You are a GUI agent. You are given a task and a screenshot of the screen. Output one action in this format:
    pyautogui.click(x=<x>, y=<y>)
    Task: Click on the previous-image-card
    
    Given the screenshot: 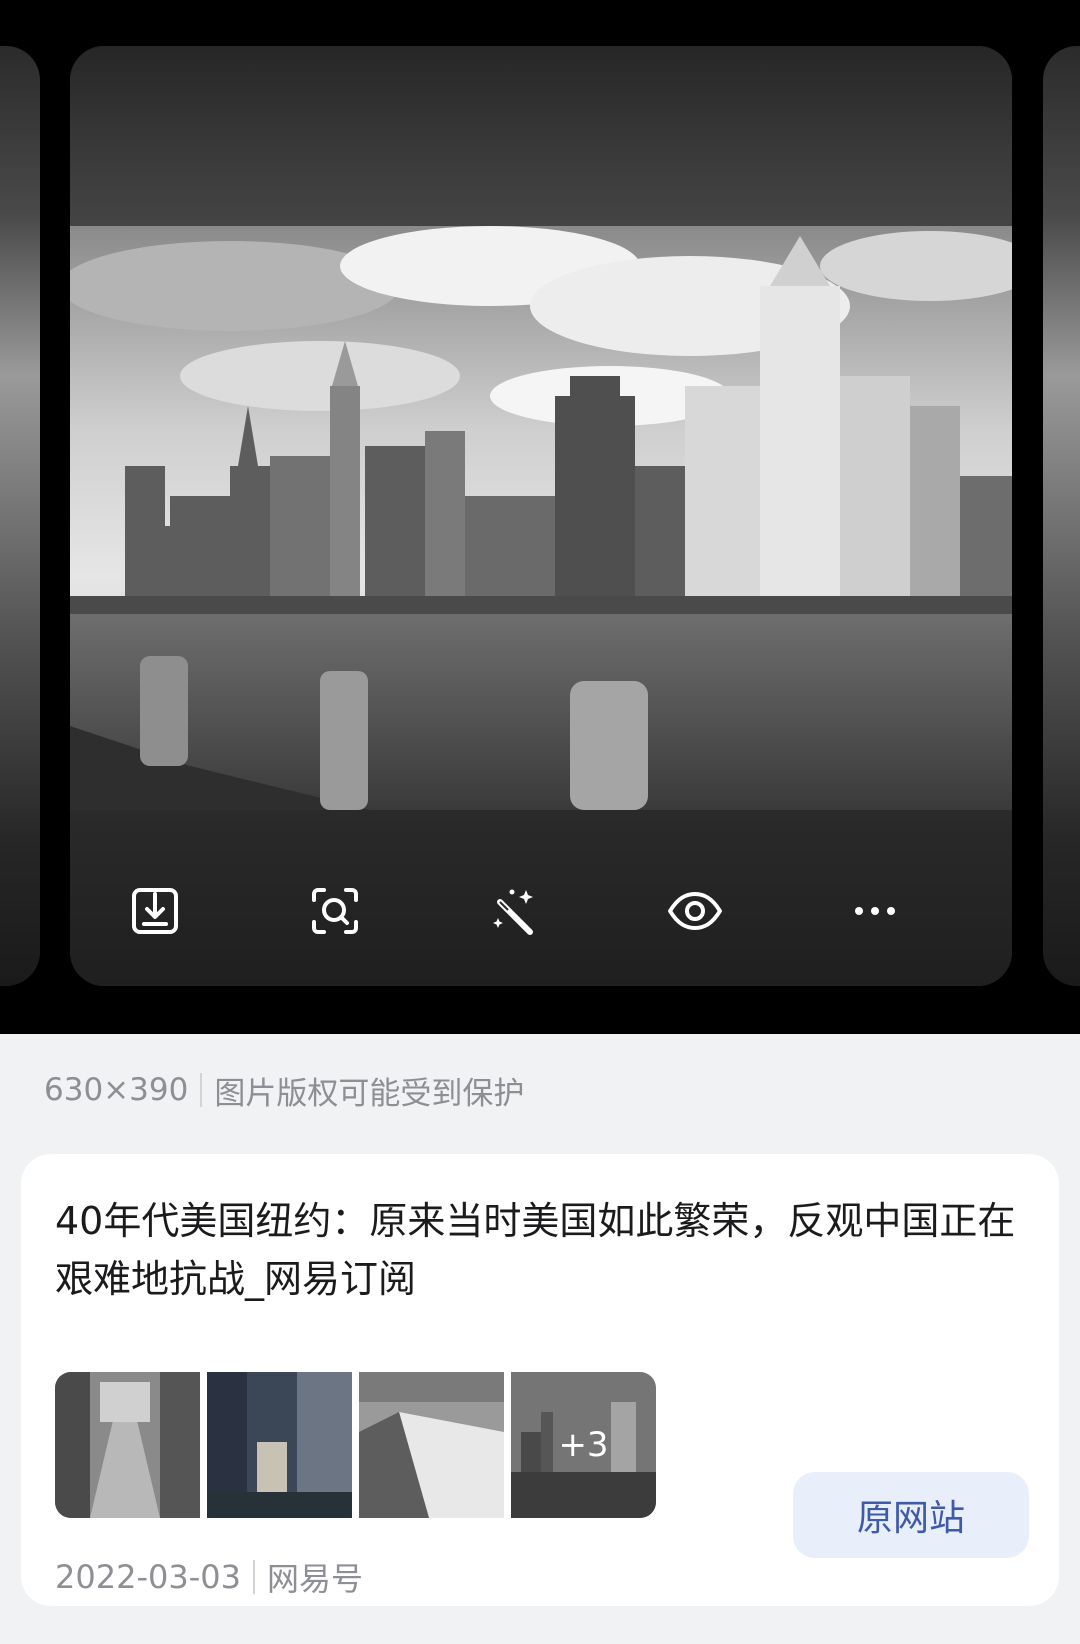 What is the action you would take?
    pyautogui.click(x=20, y=516)
    